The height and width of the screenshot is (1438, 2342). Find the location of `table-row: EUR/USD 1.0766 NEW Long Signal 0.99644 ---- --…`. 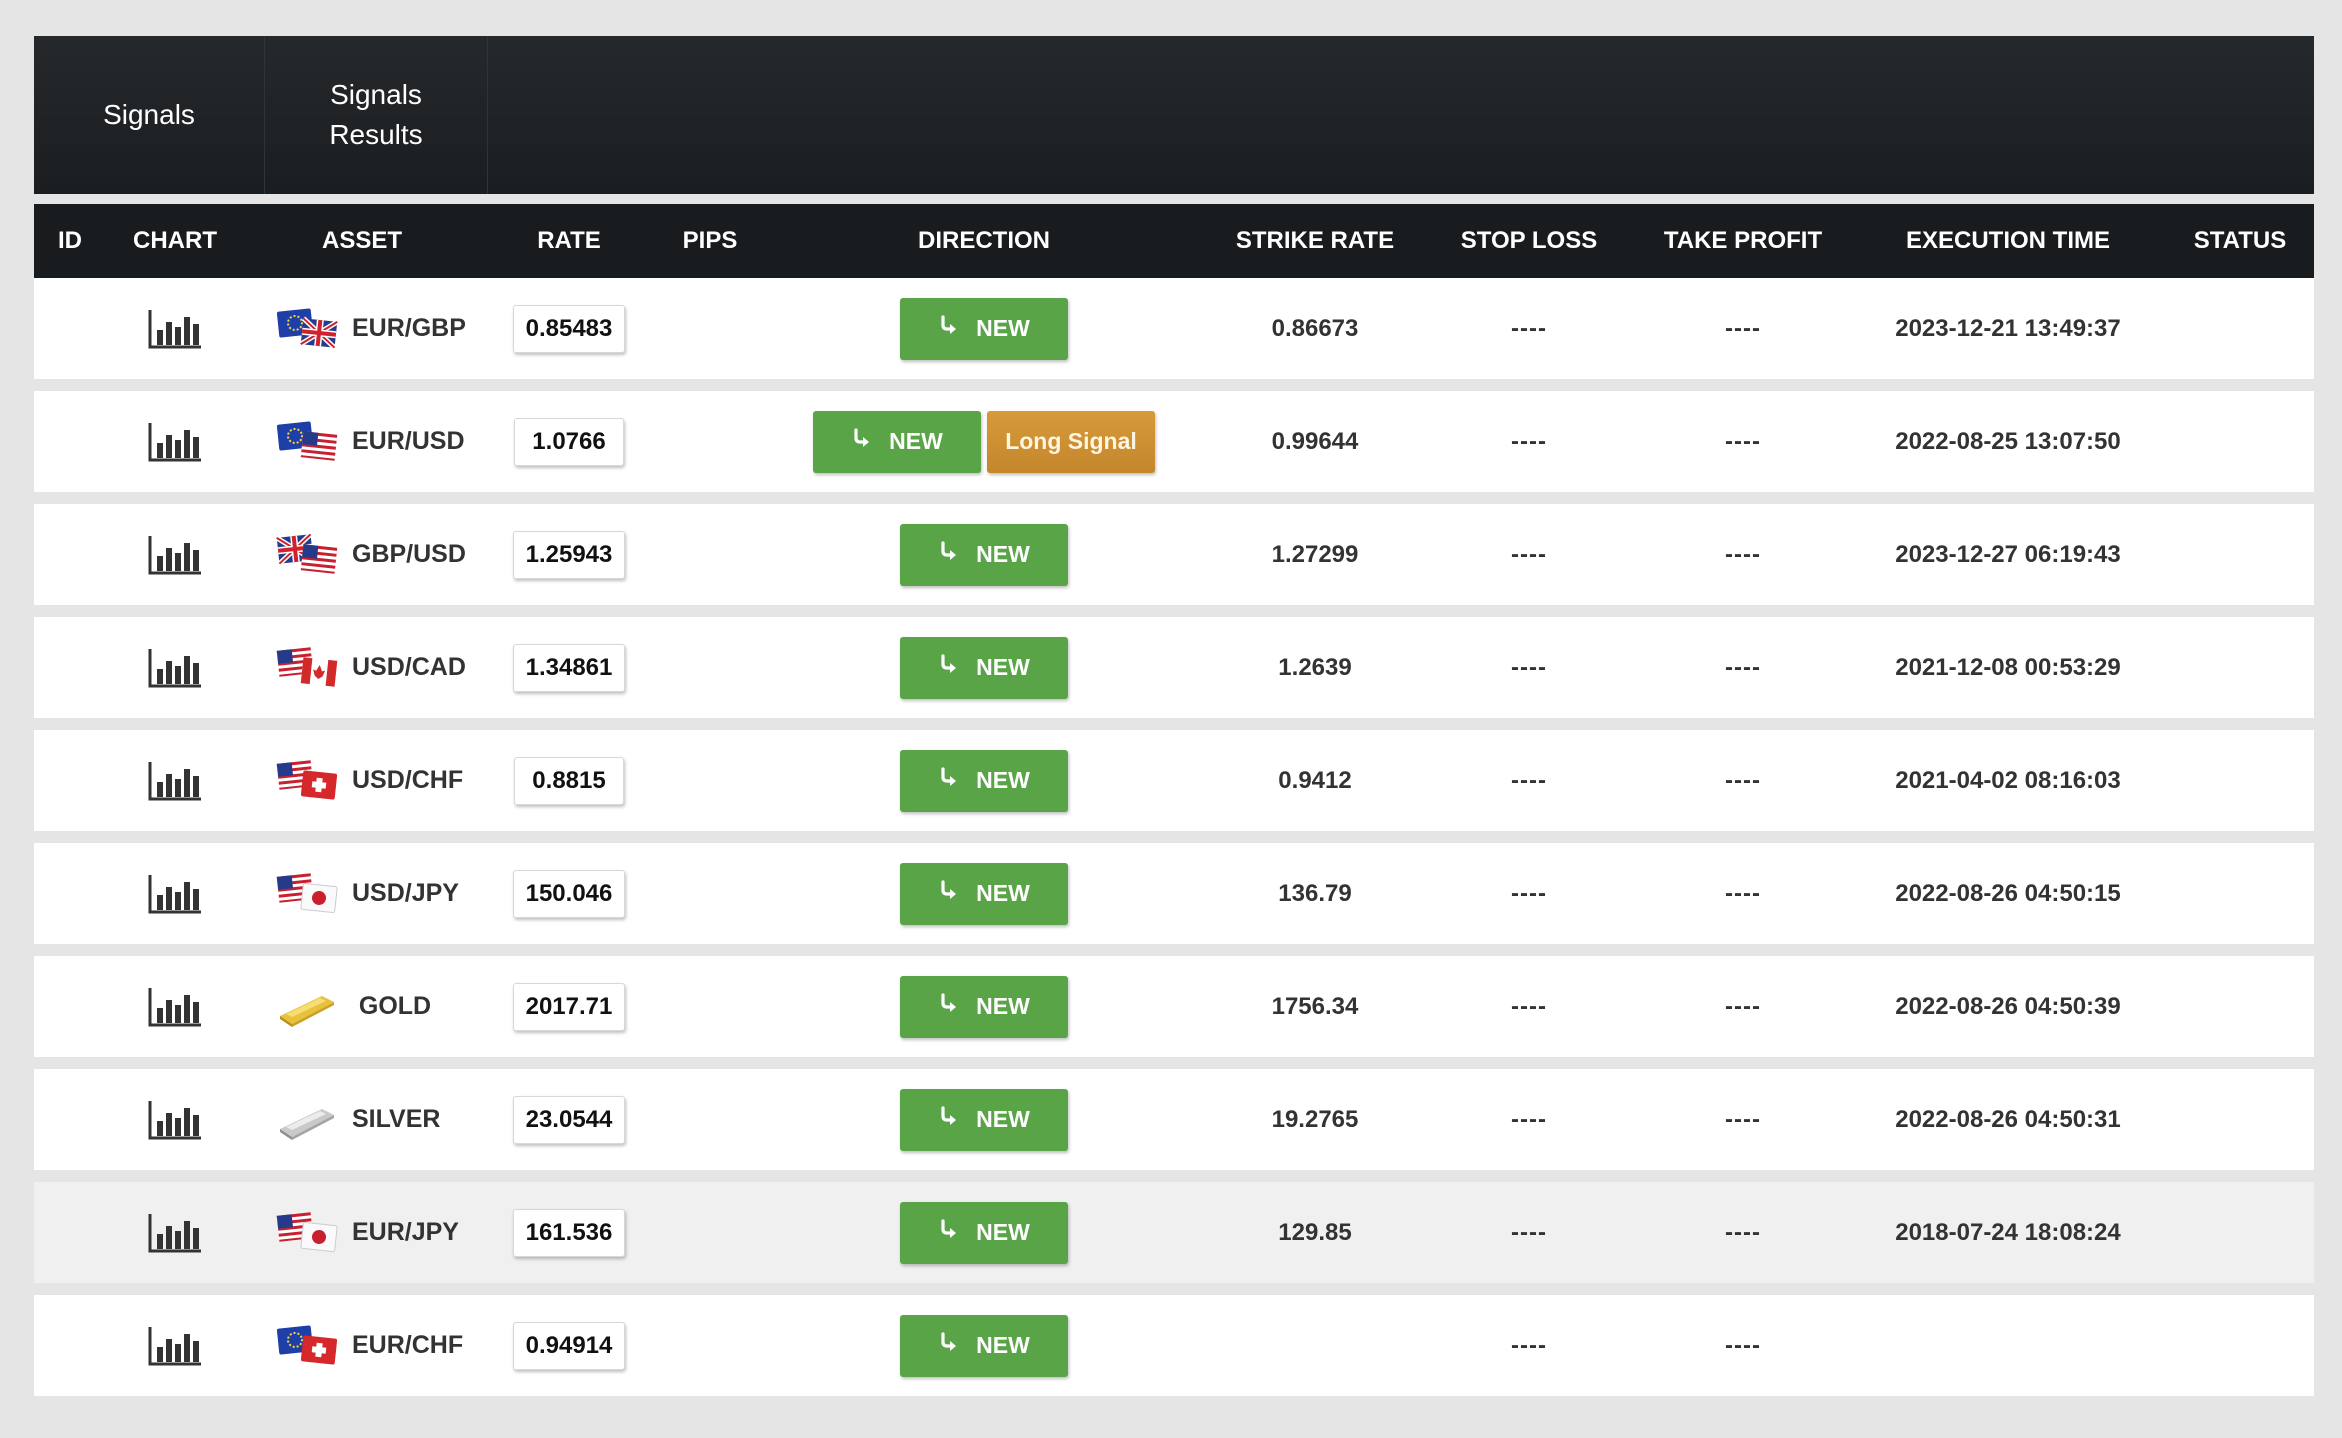

table-row: EUR/USD 1.0766 NEW Long Signal 0.99644 ---- --… is located at coordinates (1174, 441).